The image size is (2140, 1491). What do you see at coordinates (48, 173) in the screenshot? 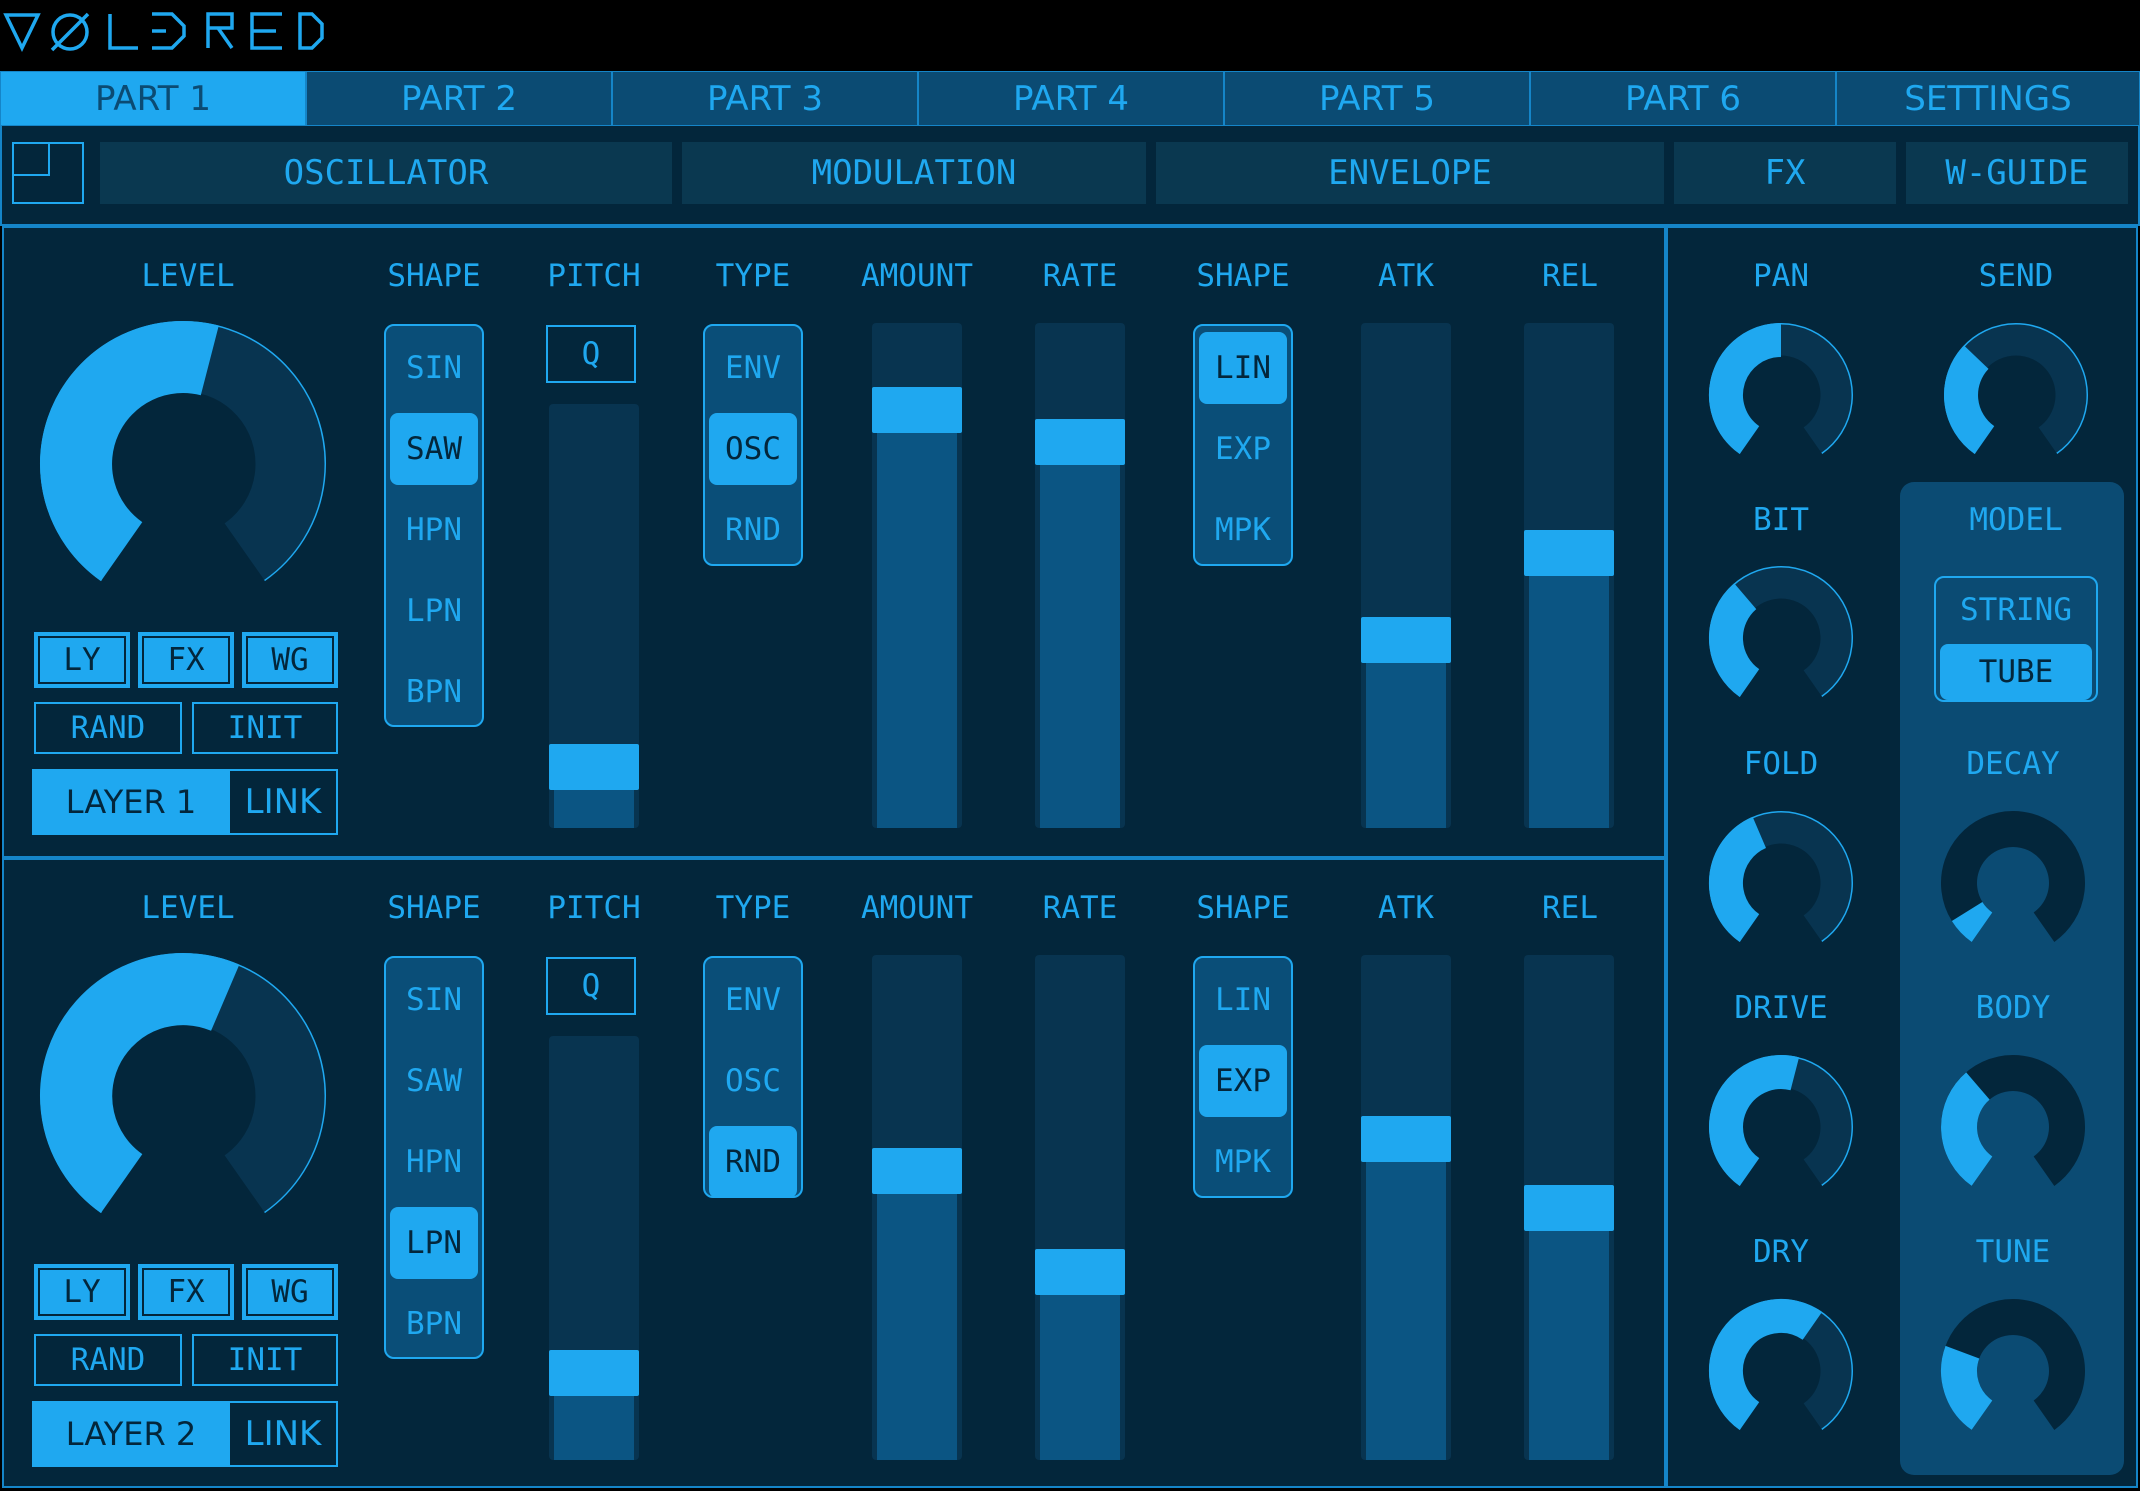
I see `layout-toggle-icon` at bounding box center [48, 173].